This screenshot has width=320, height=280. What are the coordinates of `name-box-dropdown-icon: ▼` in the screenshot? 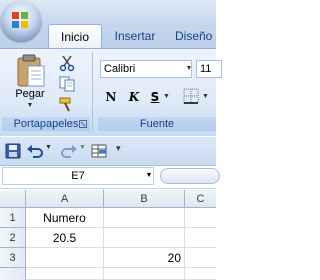 It's located at (149, 176).